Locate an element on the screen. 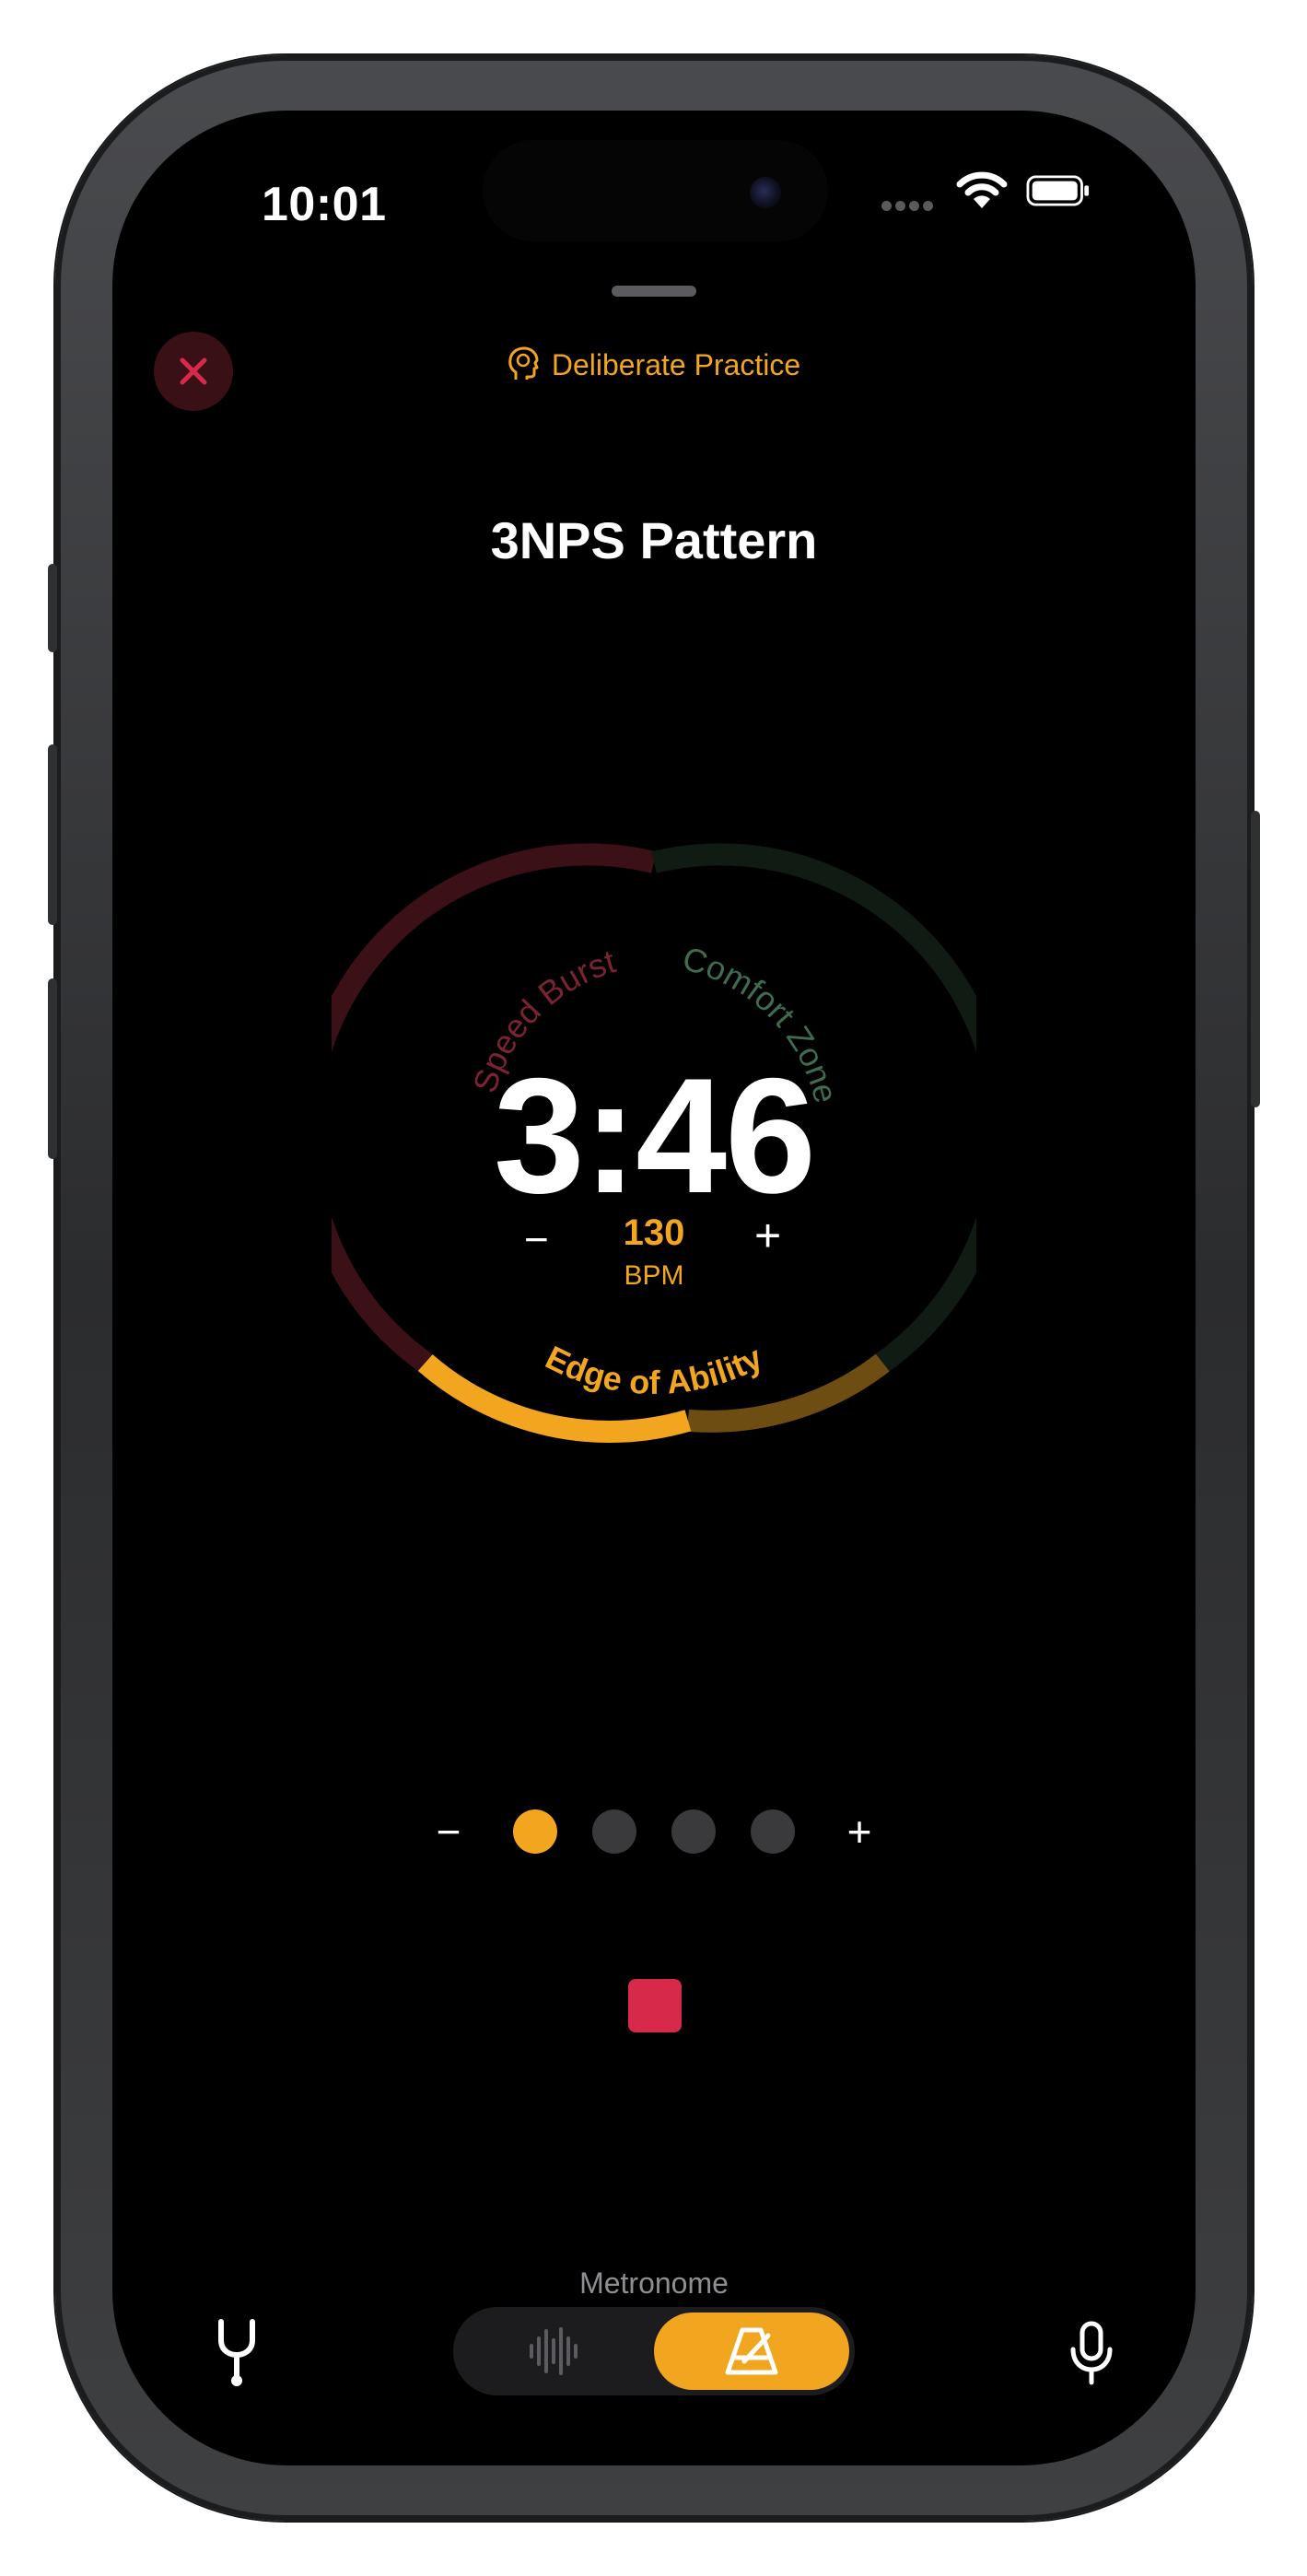 The height and width of the screenshot is (2576, 1307). current-tool-label: Metronome is located at coordinates (654, 2283).